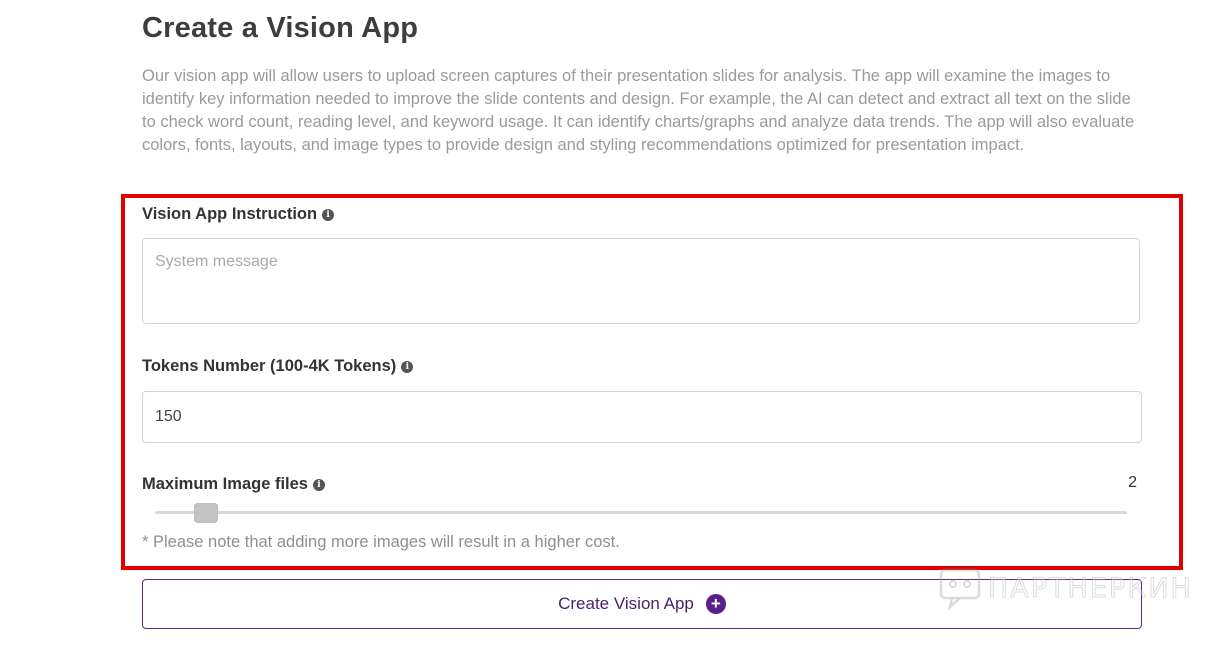  I want to click on max-images-label-text: Maximum Image files, so click(225, 484).